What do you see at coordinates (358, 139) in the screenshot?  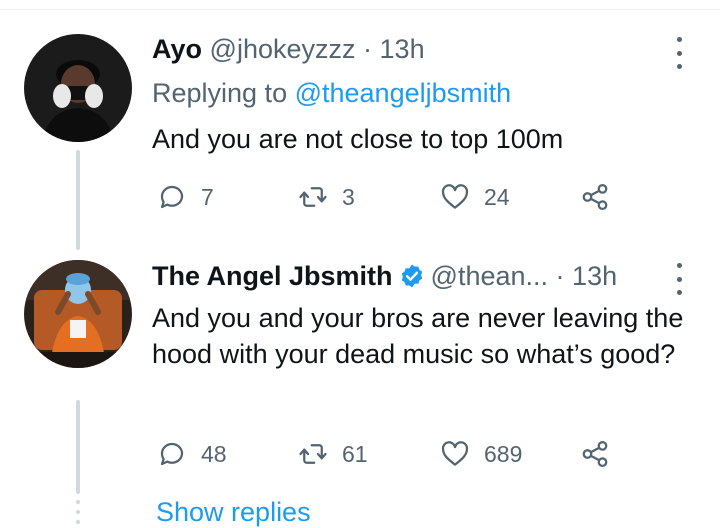 I see `tweet-text: And you are not close to top 100m` at bounding box center [358, 139].